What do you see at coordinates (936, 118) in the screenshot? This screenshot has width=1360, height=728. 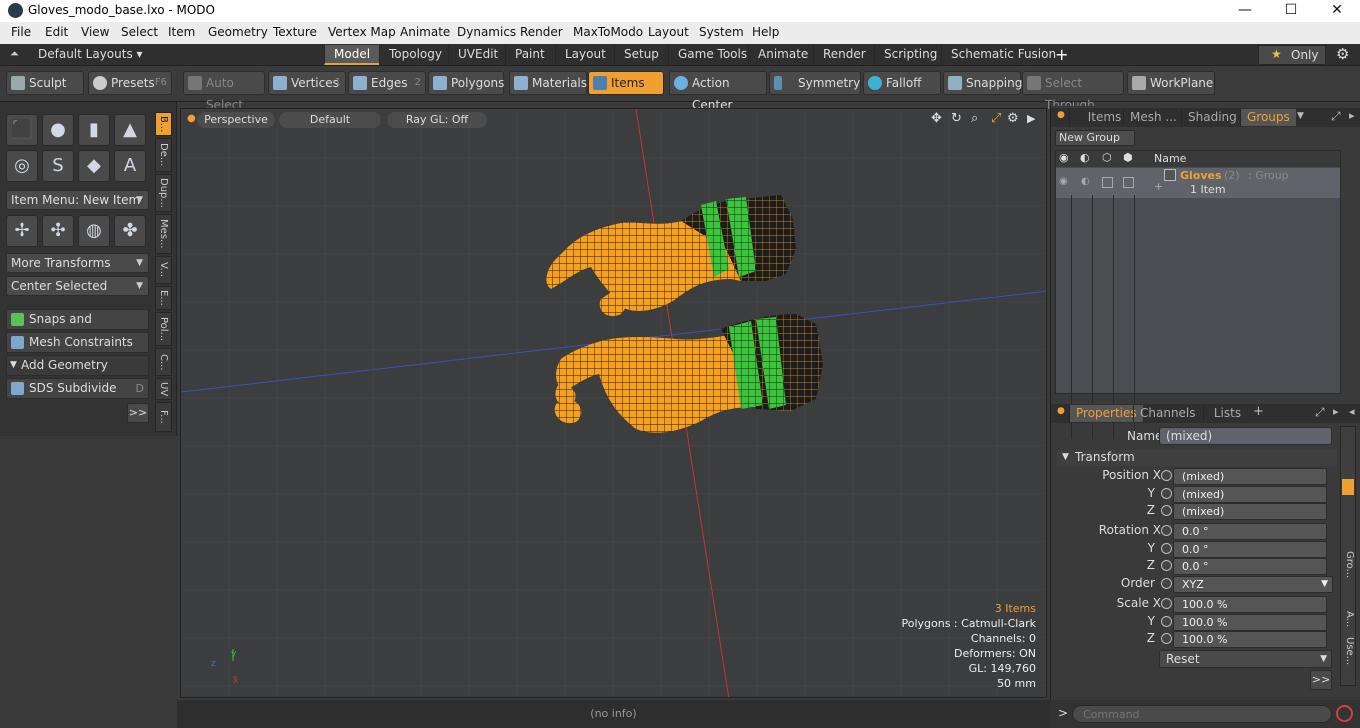 I see `pan-icon: ✥` at bounding box center [936, 118].